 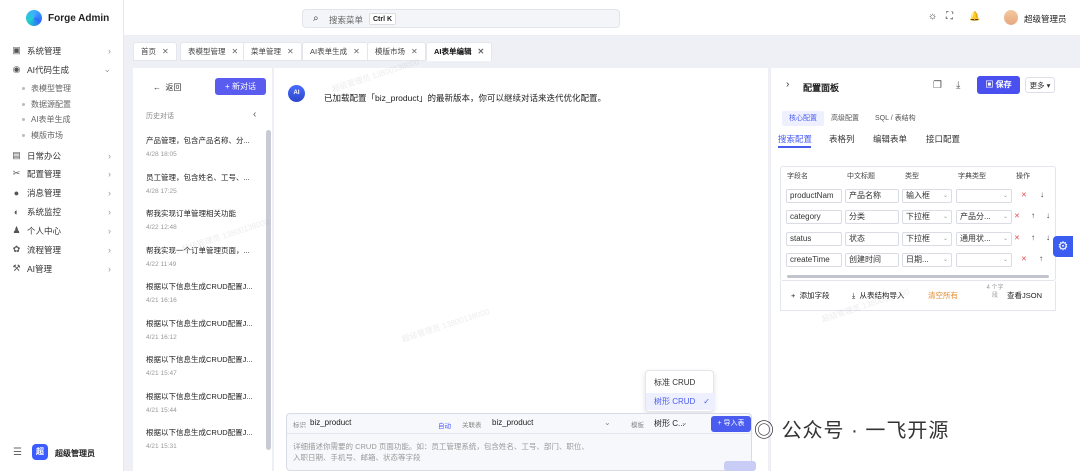 What do you see at coordinates (62, 69) in the screenshot?
I see `sidebar-item-ai-codegen: ◉ AI代码生成 ⌄` at bounding box center [62, 69].